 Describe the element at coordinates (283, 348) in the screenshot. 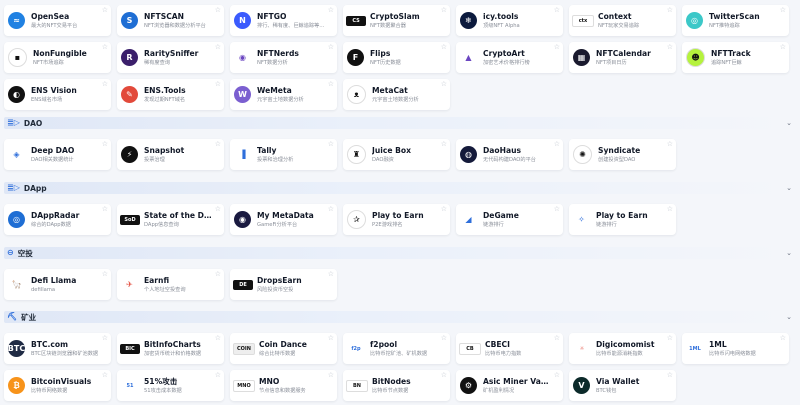

I see `site-card-coin-dance: COIN Coin Dance 综合比特币数据 ☆` at that location.